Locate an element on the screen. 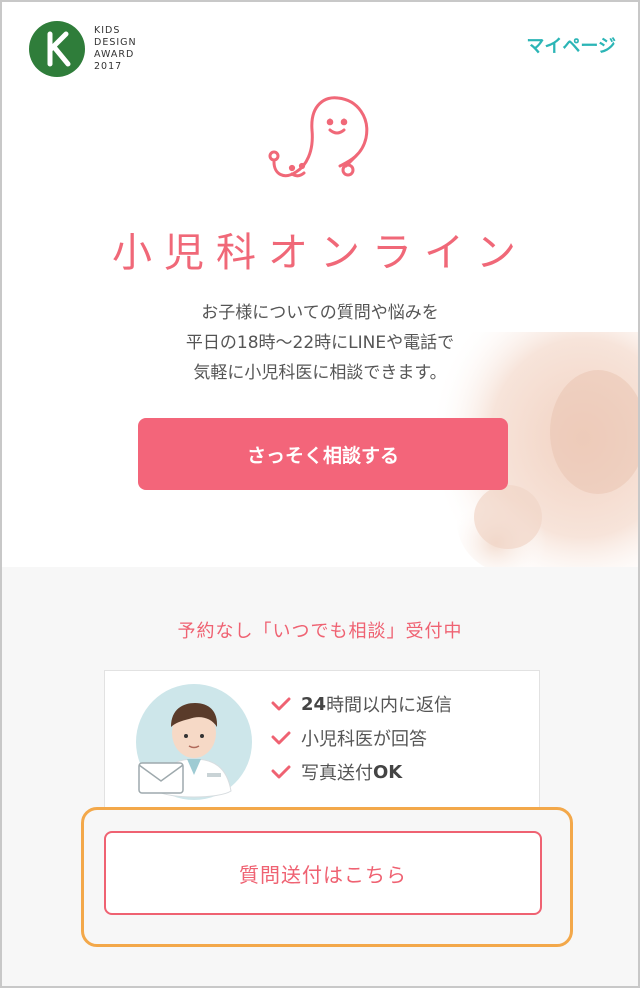  award-text: KIDS DESIGN AWARD 2017 is located at coordinates (115, 49).